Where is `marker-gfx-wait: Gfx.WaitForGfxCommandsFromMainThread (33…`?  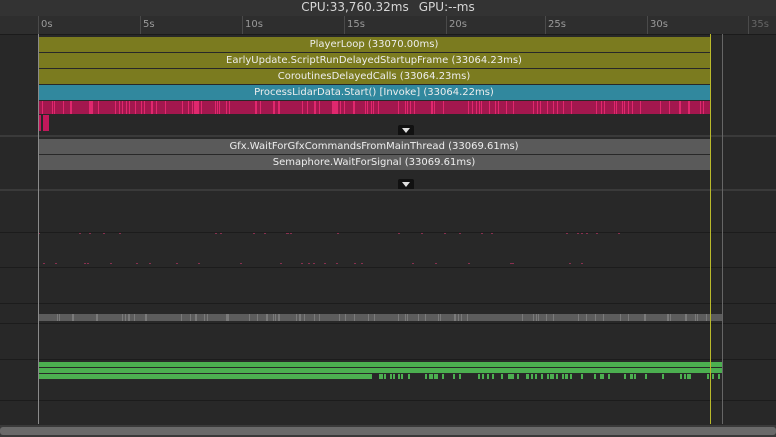
marker-gfx-wait: Gfx.WaitForGfxCommandsFromMainThread (33… is located at coordinates (374, 146).